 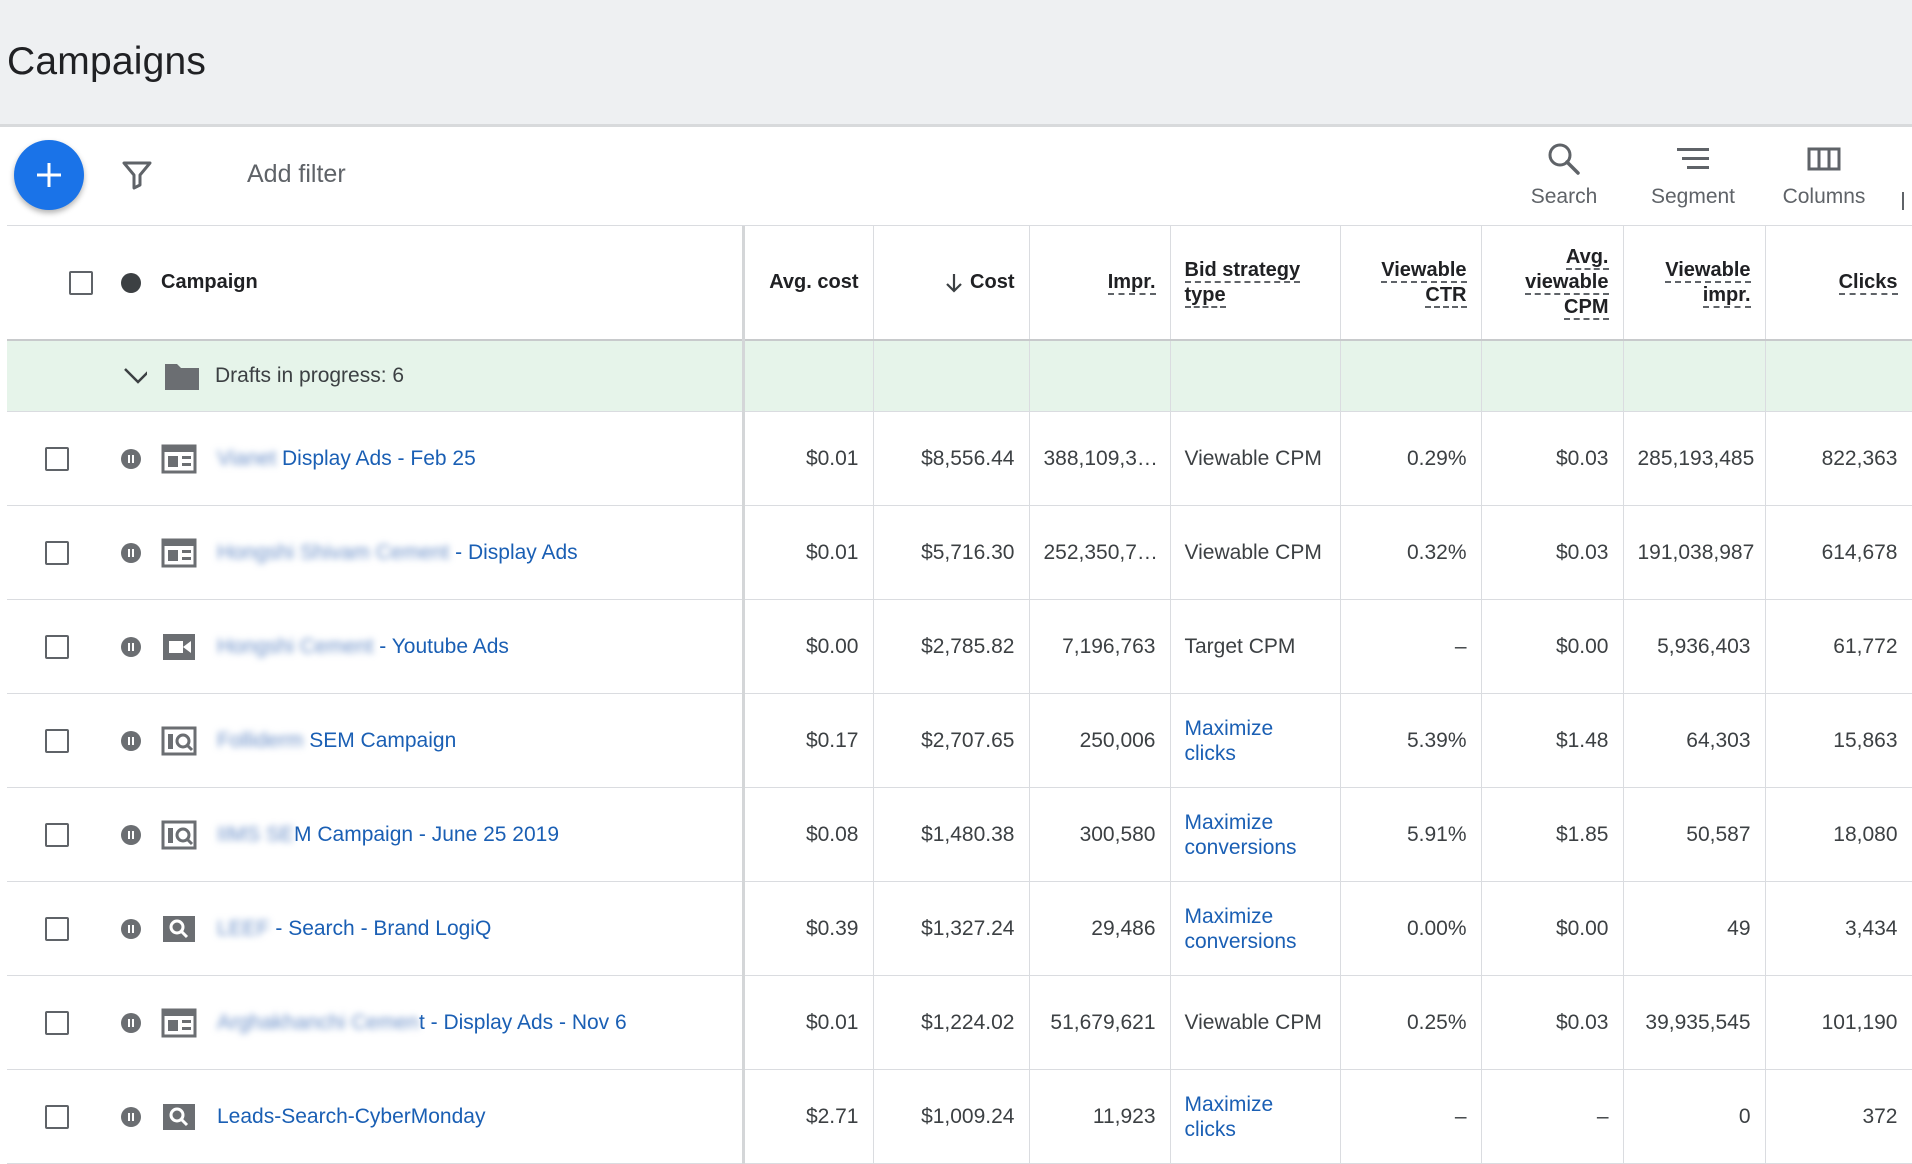 What do you see at coordinates (1708, 283) in the screenshot?
I see `header-viewable-impr-label: Viewable impr.` at bounding box center [1708, 283].